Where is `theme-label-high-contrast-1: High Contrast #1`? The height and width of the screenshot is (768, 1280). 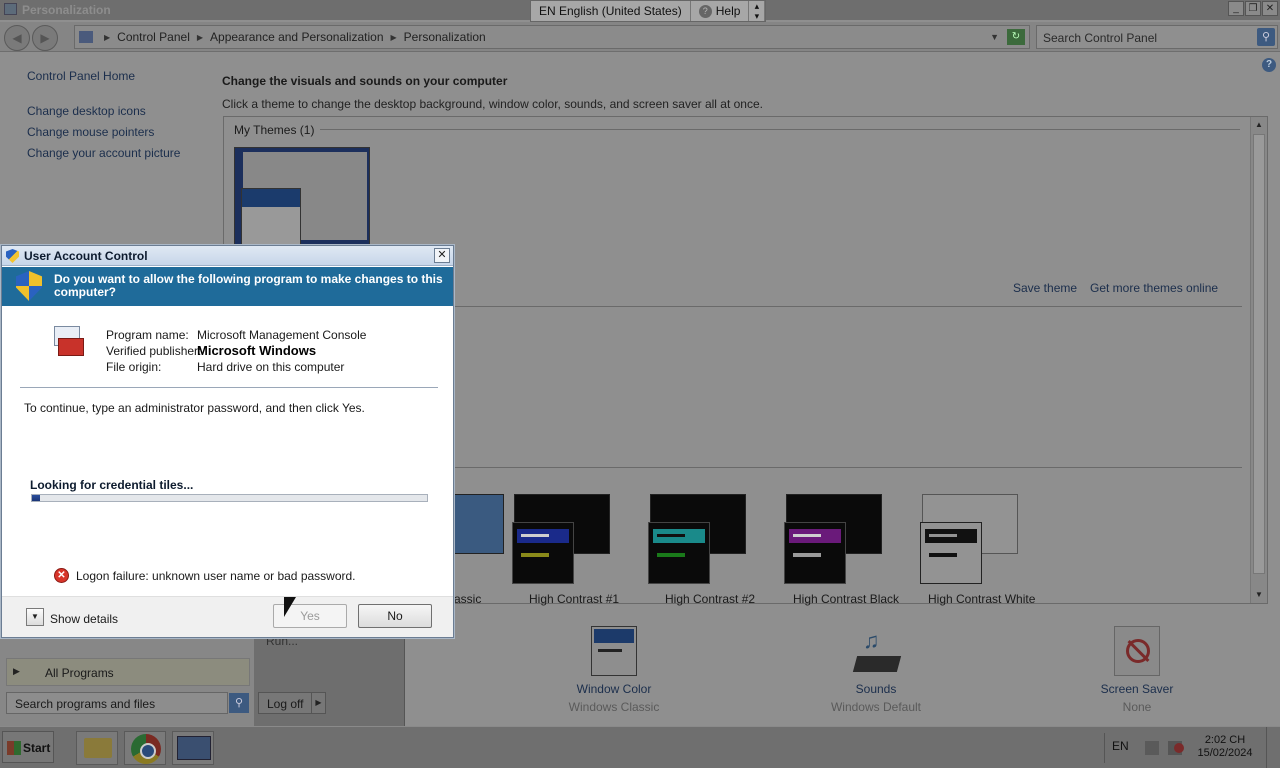
theme-label-high-contrast-1: High Contrast #1 is located at coordinates (574, 599).